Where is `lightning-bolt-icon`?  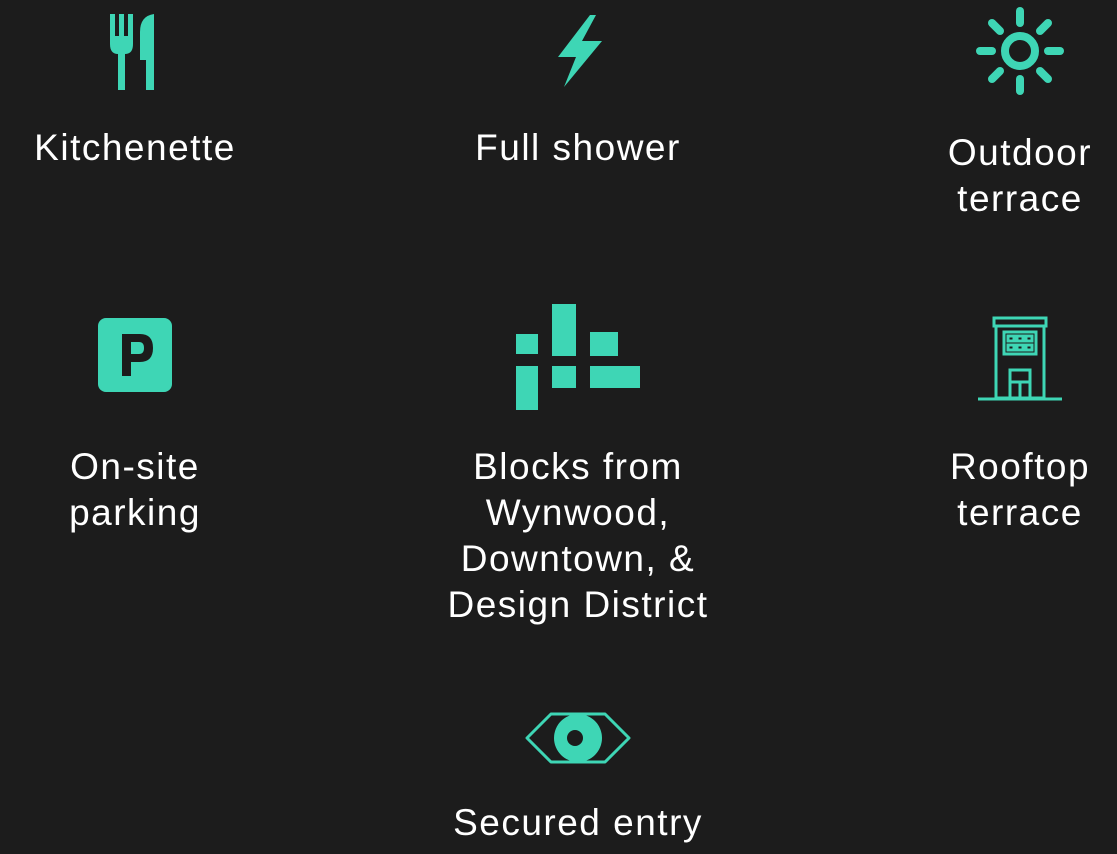 lightning-bolt-icon is located at coordinates (578, 51).